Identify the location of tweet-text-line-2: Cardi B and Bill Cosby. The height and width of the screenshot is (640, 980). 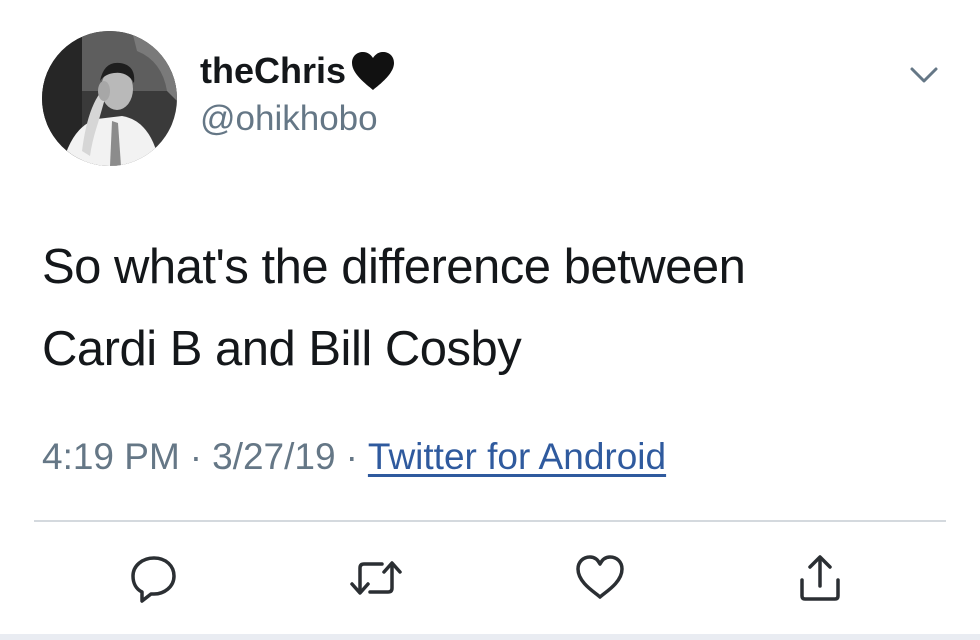
(282, 349).